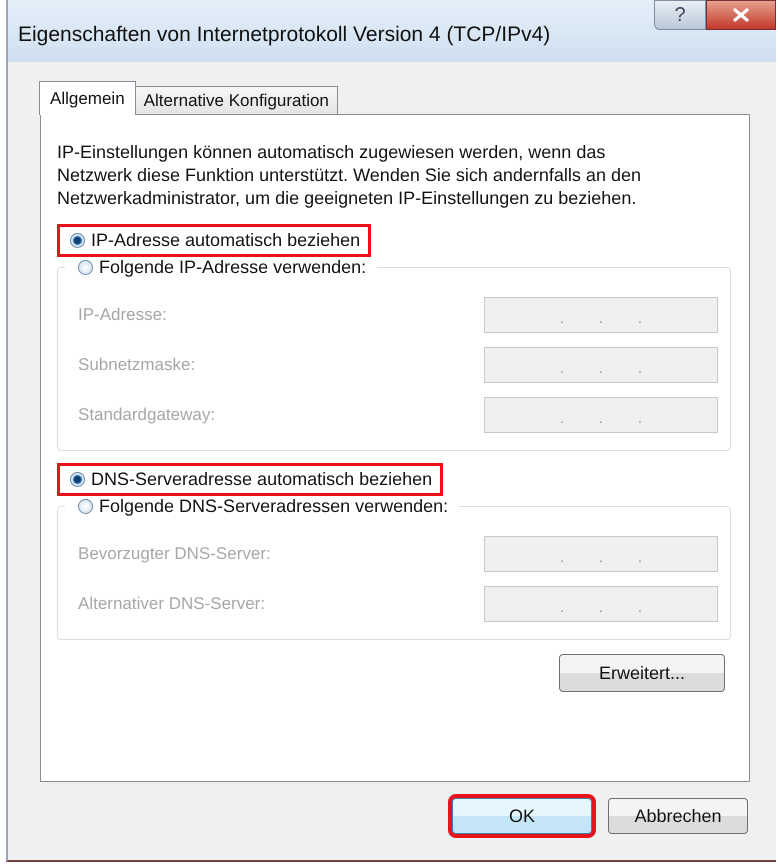 The width and height of the screenshot is (778, 866). I want to click on field-label: Subnetzmaske:, so click(137, 365).